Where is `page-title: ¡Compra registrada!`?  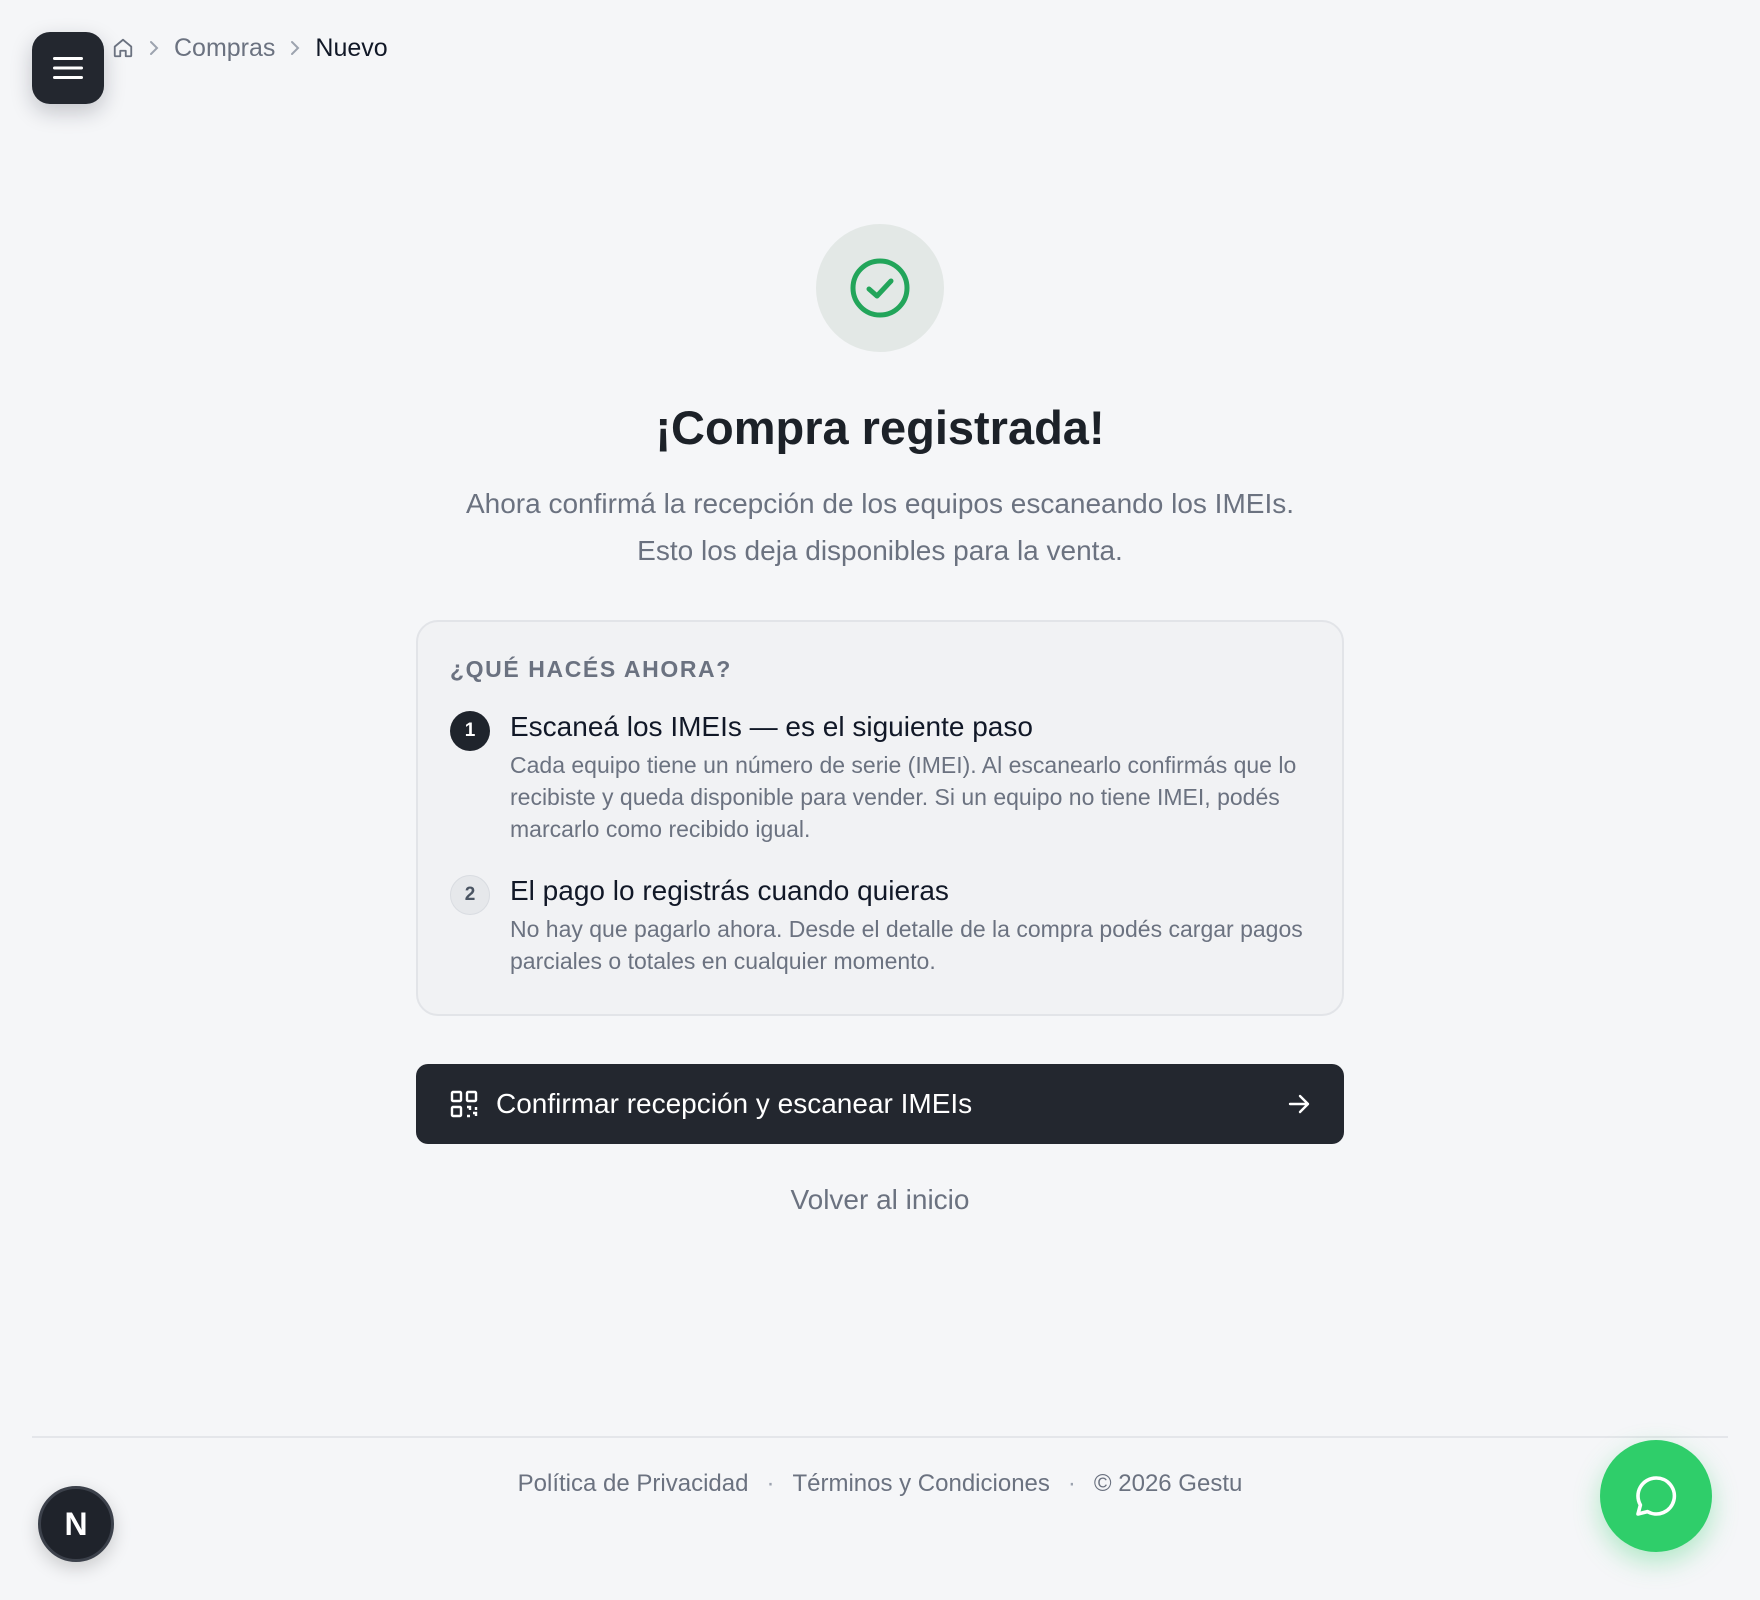 page-title: ¡Compra registrada! is located at coordinates (880, 427).